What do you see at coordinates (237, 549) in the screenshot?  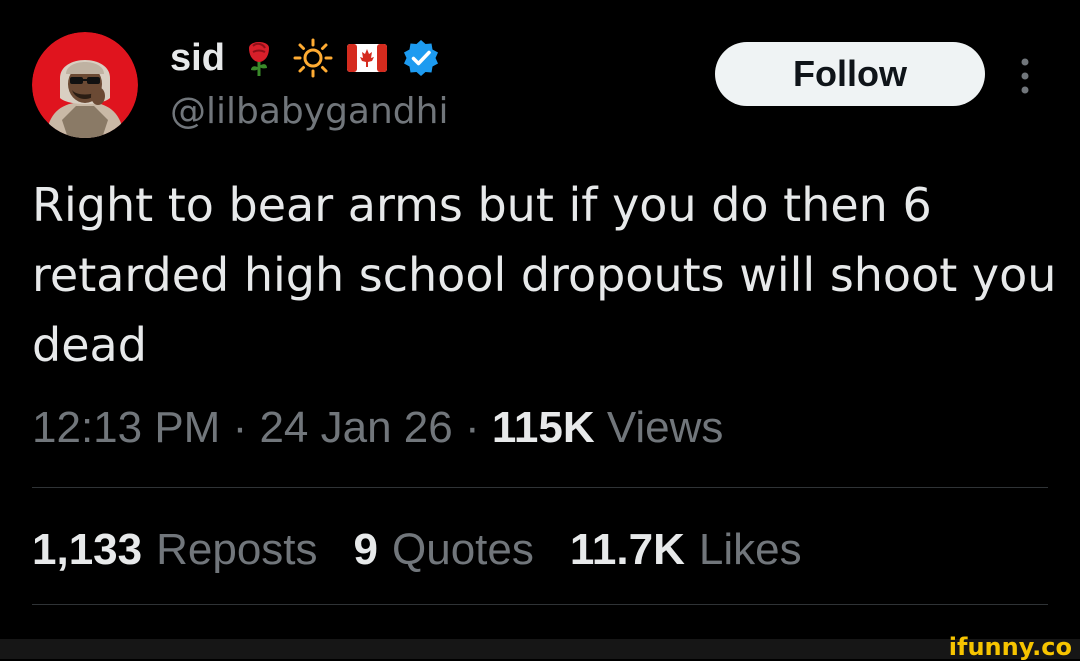 I see `reposts-label: Reposts` at bounding box center [237, 549].